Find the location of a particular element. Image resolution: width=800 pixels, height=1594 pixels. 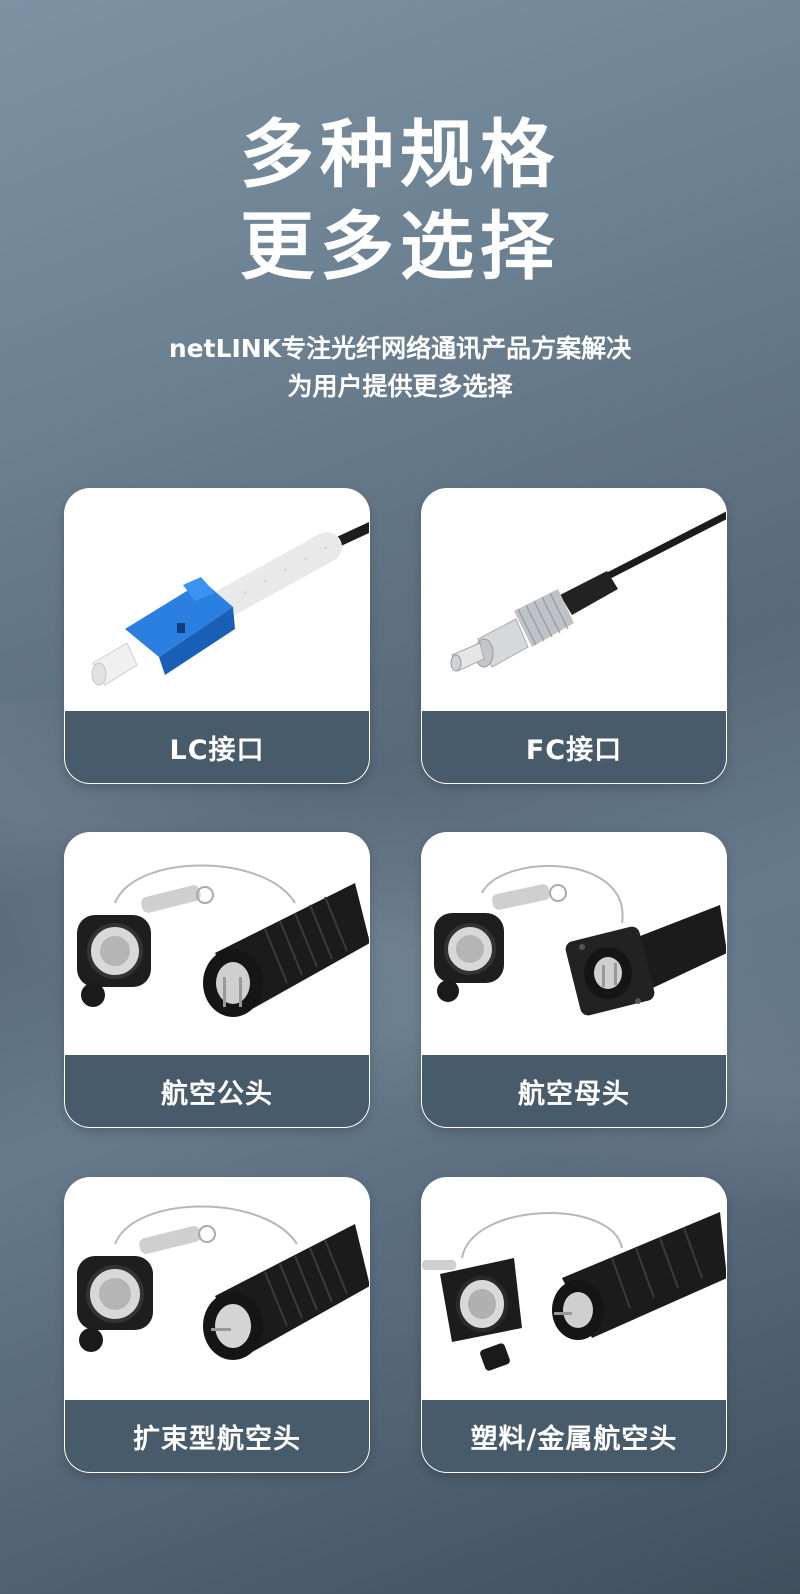

product-label: 扩束型航空头 is located at coordinates (217, 1436).